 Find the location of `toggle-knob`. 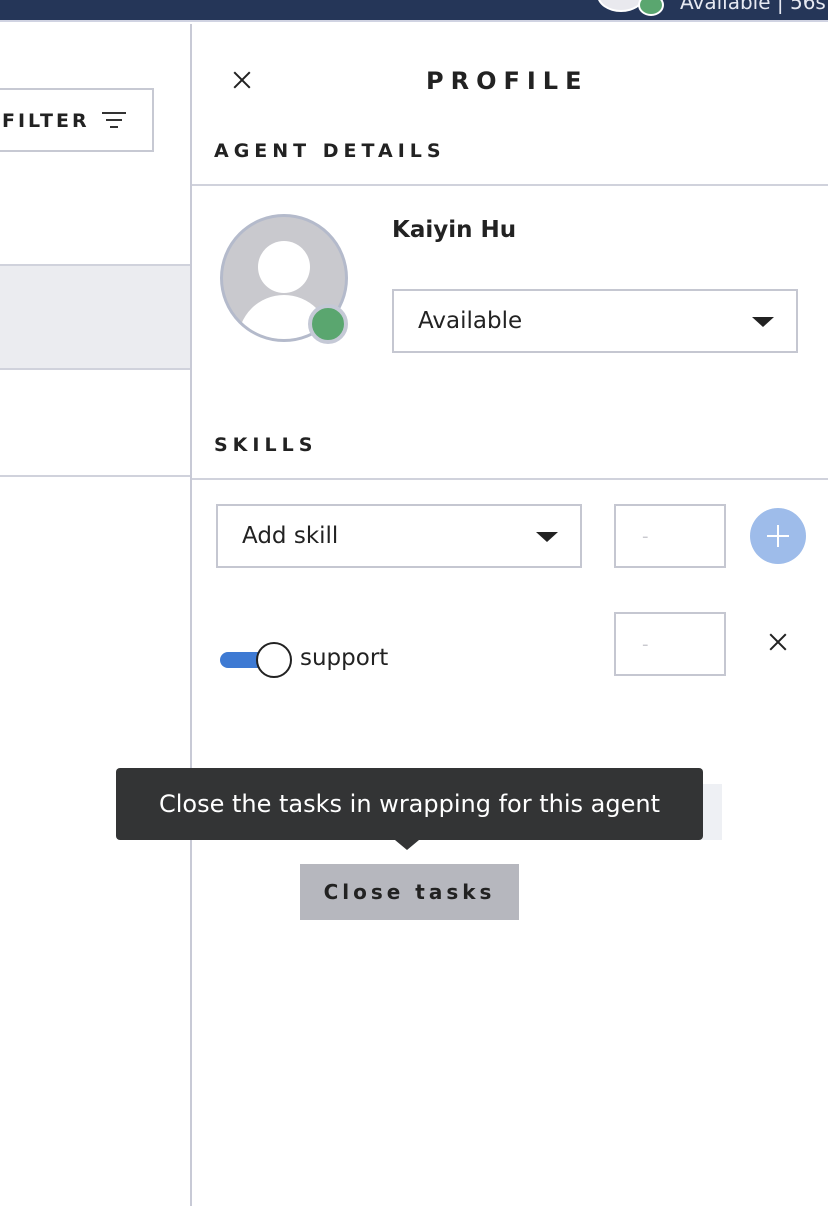

toggle-knob is located at coordinates (274, 660).